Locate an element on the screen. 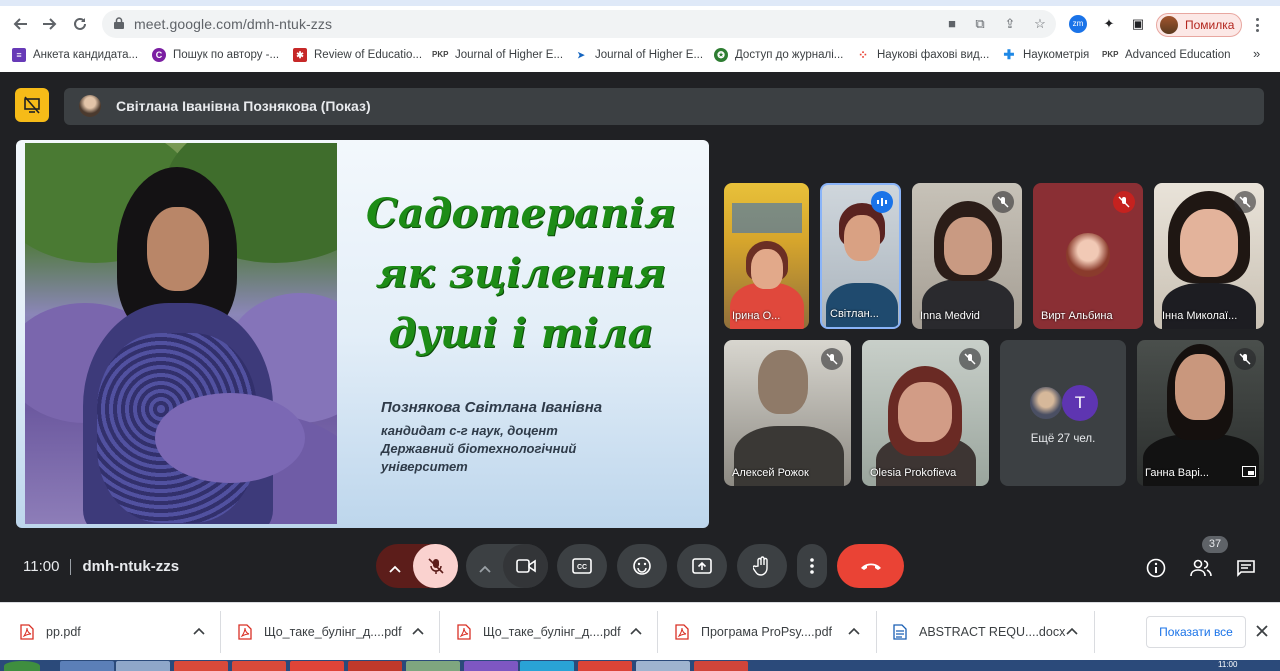 The width and height of the screenshot is (1280, 671). side-panel-icon: ▣ is located at coordinates (1138, 24).